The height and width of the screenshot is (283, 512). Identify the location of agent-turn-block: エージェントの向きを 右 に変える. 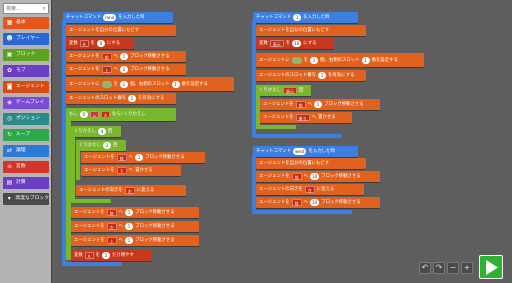
(131, 190).